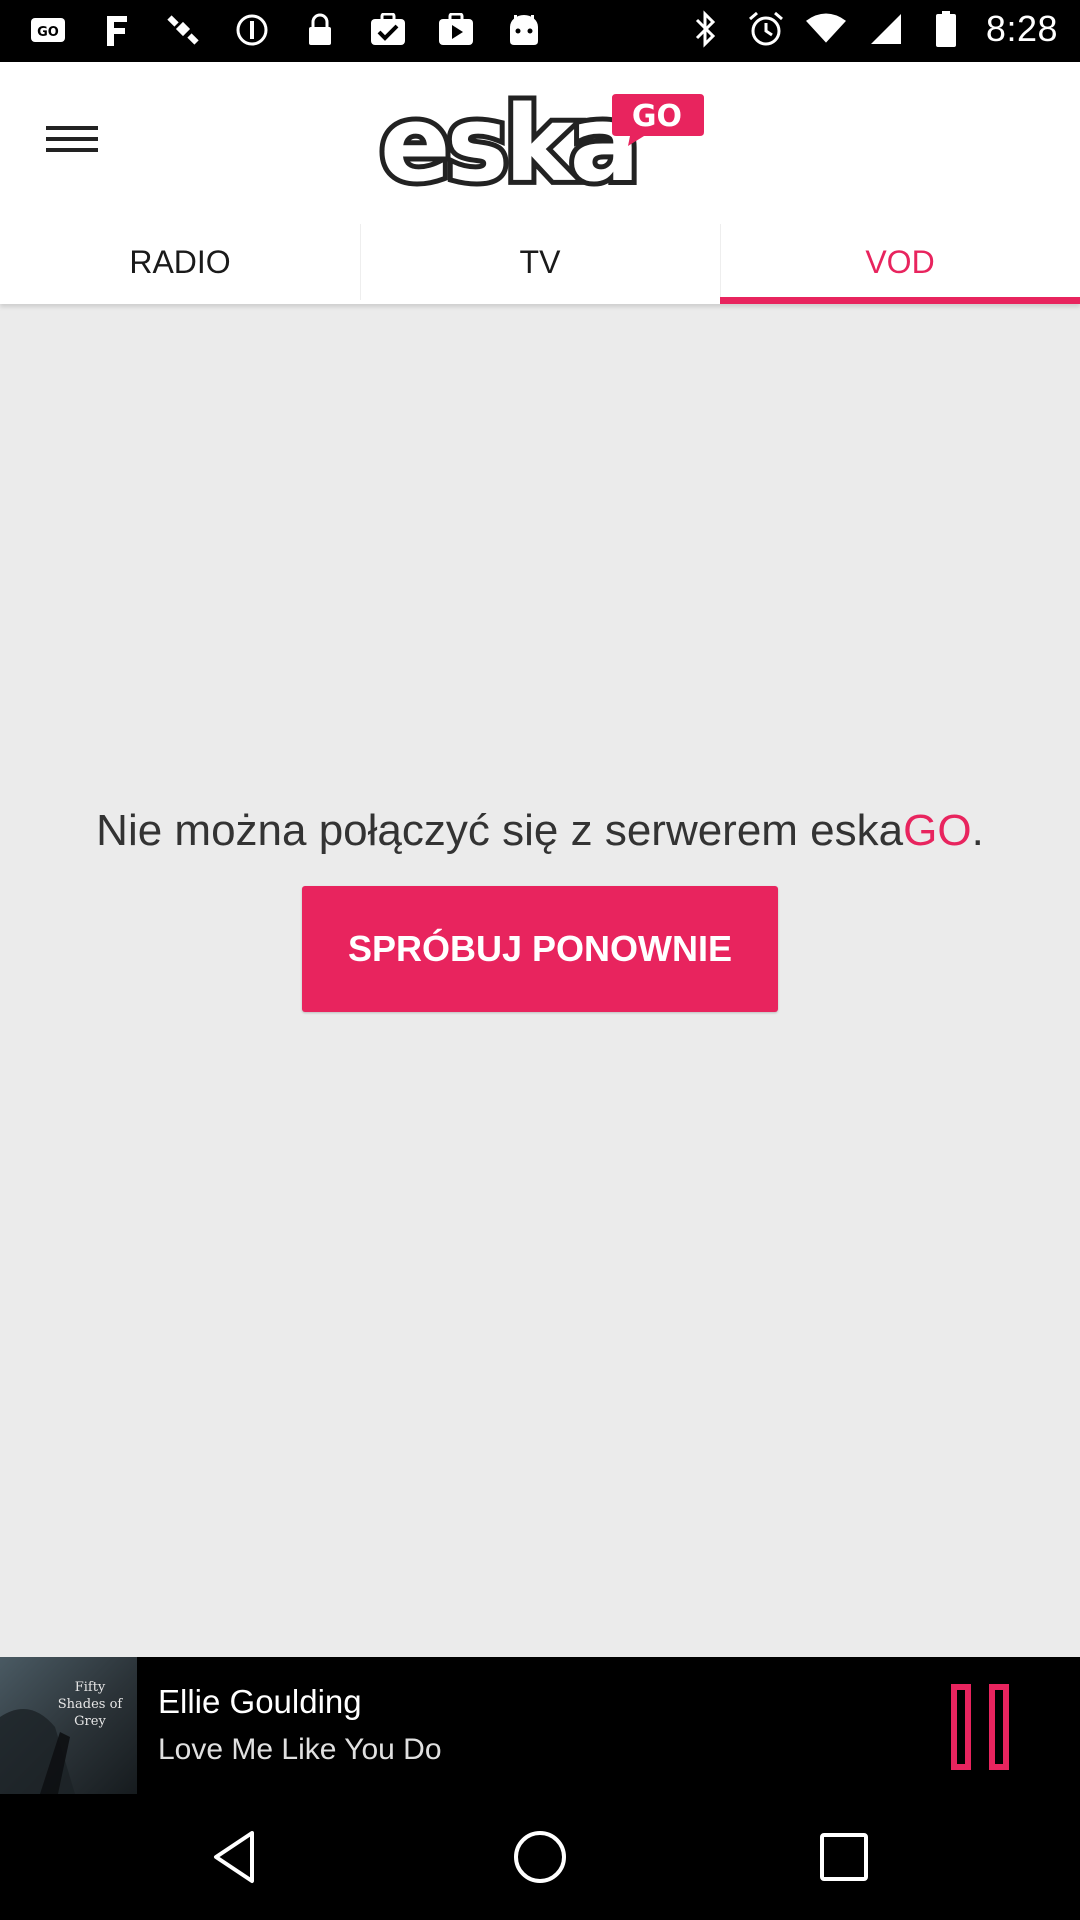 Image resolution: width=1080 pixels, height=1920 pixels. I want to click on bluetooth-icon, so click(706, 29).